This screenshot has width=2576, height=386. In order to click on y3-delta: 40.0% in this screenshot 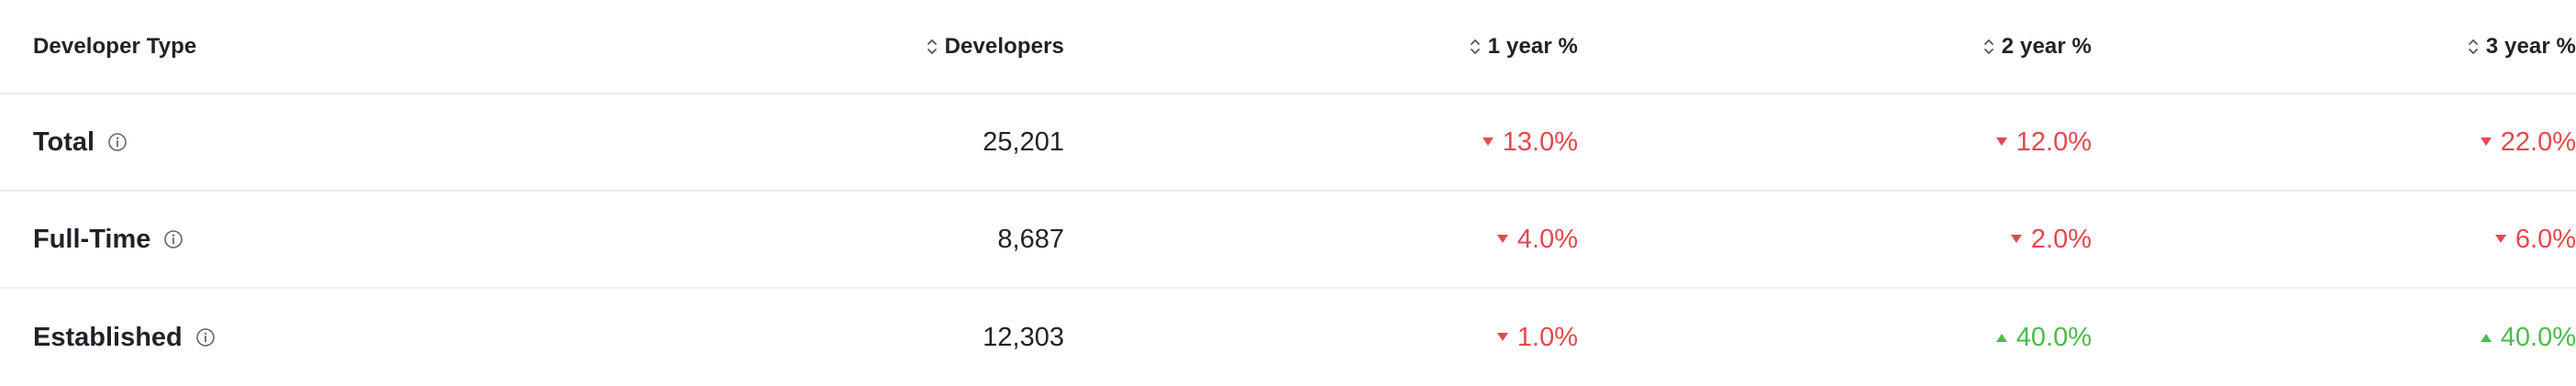, I will do `click(2527, 338)`.